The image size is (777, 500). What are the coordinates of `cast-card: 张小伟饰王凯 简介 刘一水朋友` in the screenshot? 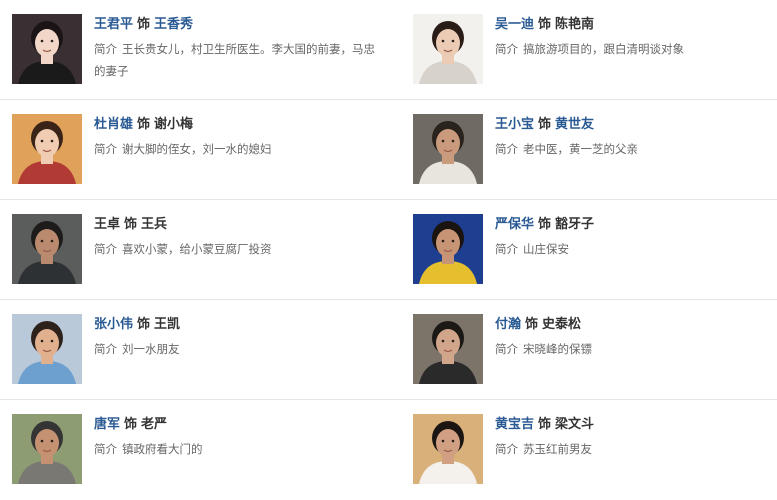 It's located at (197, 350).